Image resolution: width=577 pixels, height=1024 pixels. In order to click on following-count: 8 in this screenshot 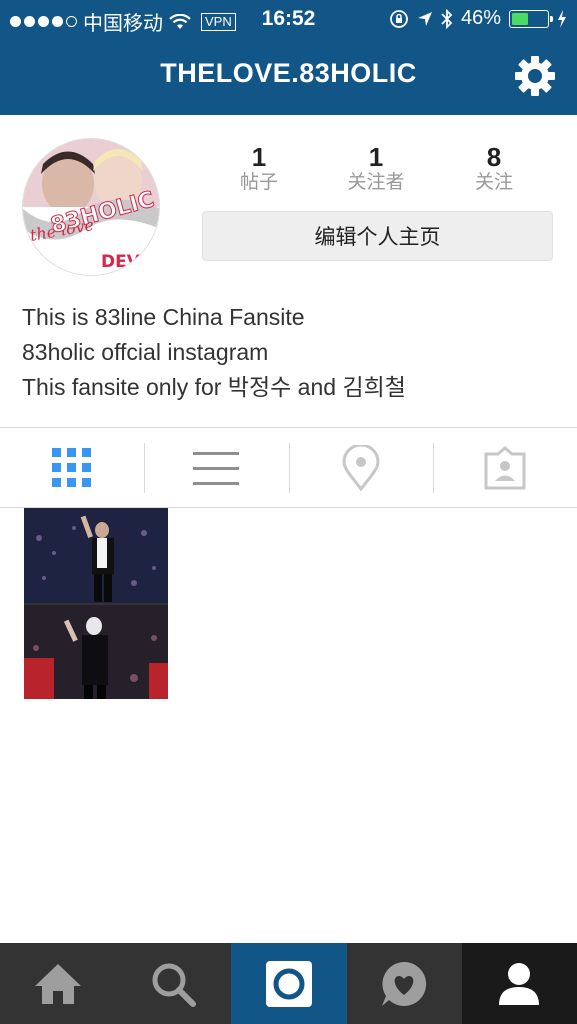, I will do `click(494, 157)`.